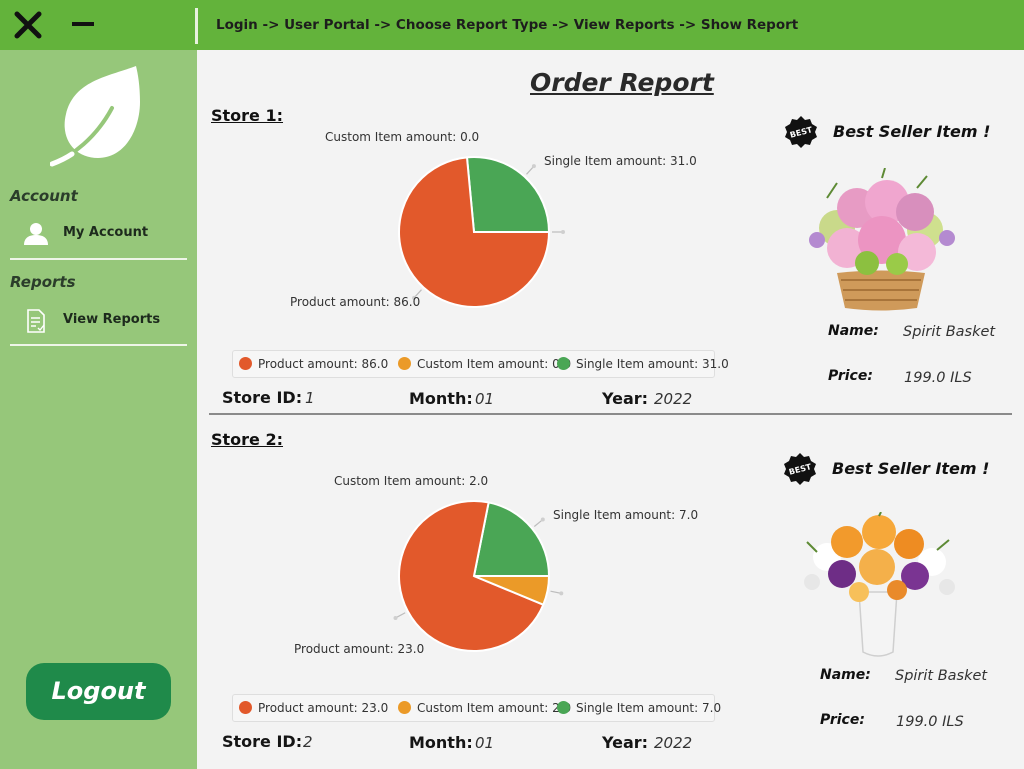 This screenshot has height=769, width=1024. I want to click on logout-button: Logout, so click(98, 691).